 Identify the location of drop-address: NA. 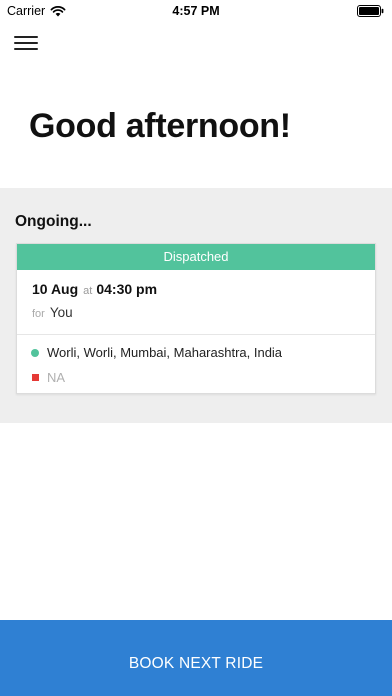
(56, 377).